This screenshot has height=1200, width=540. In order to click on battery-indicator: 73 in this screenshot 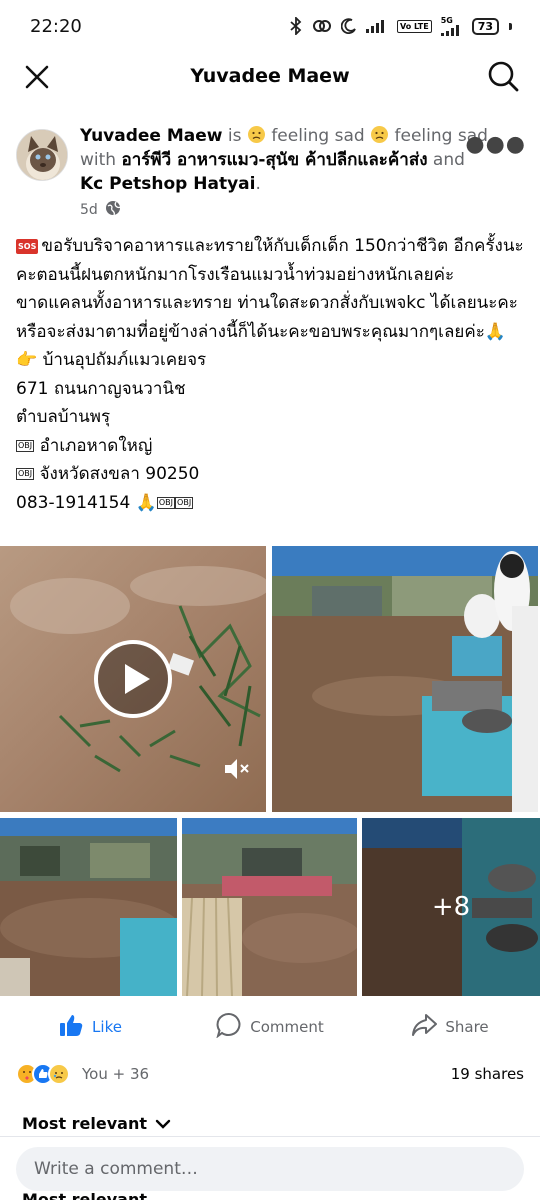, I will do `click(485, 26)`.